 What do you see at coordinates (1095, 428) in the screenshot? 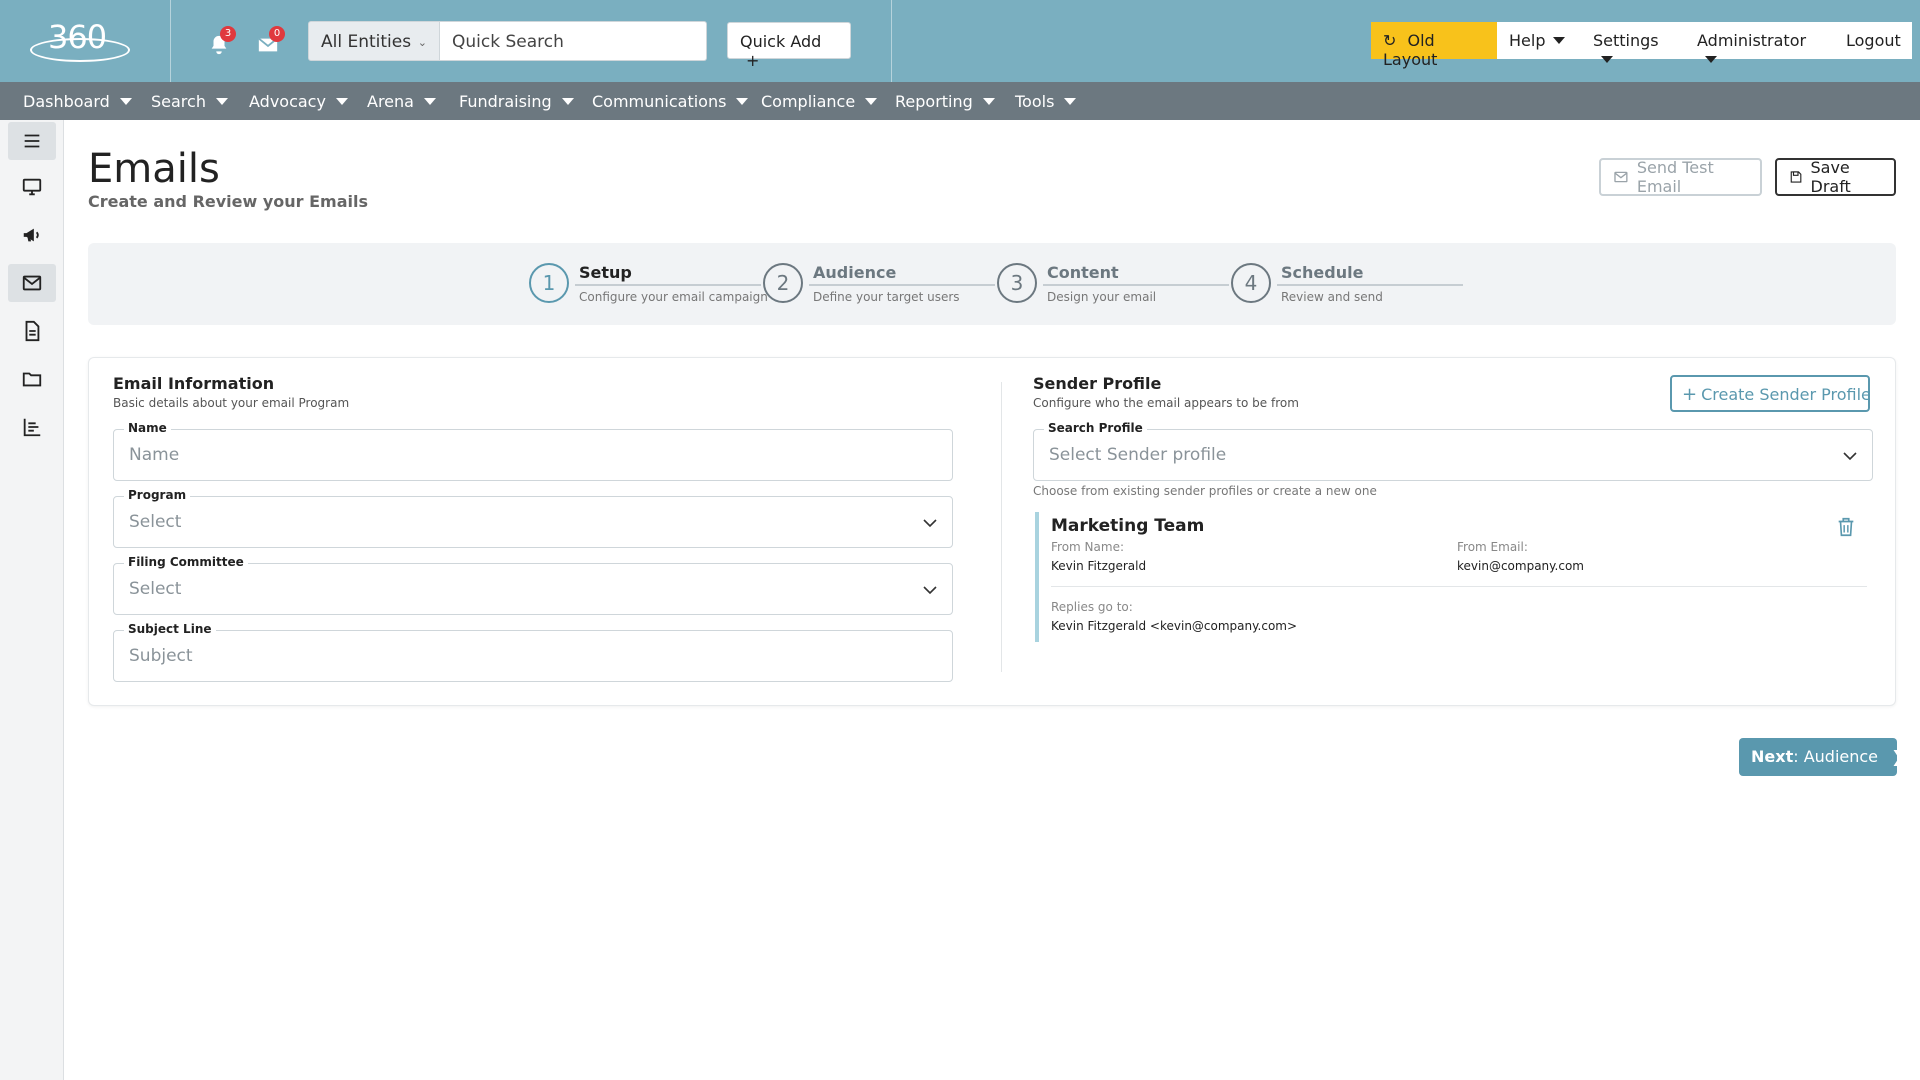
I see `search-profile-label: Search Profile` at bounding box center [1095, 428].